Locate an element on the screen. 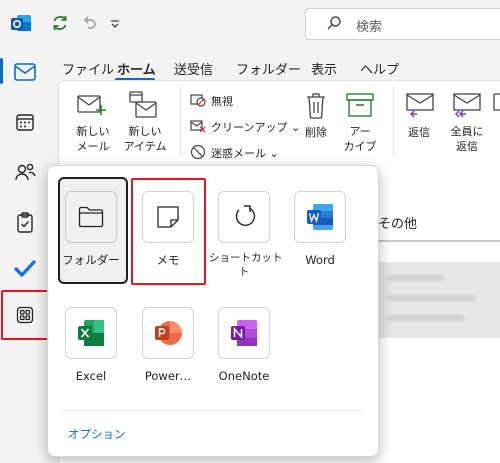 Image resolution: width=500 pixels, height=463 pixels. people-icon is located at coordinates (25, 172).